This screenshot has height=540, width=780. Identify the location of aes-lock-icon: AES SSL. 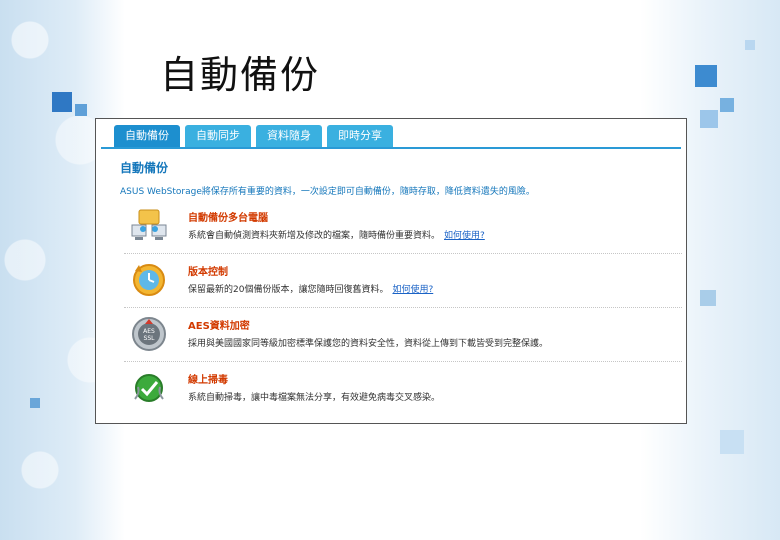
(149, 334).